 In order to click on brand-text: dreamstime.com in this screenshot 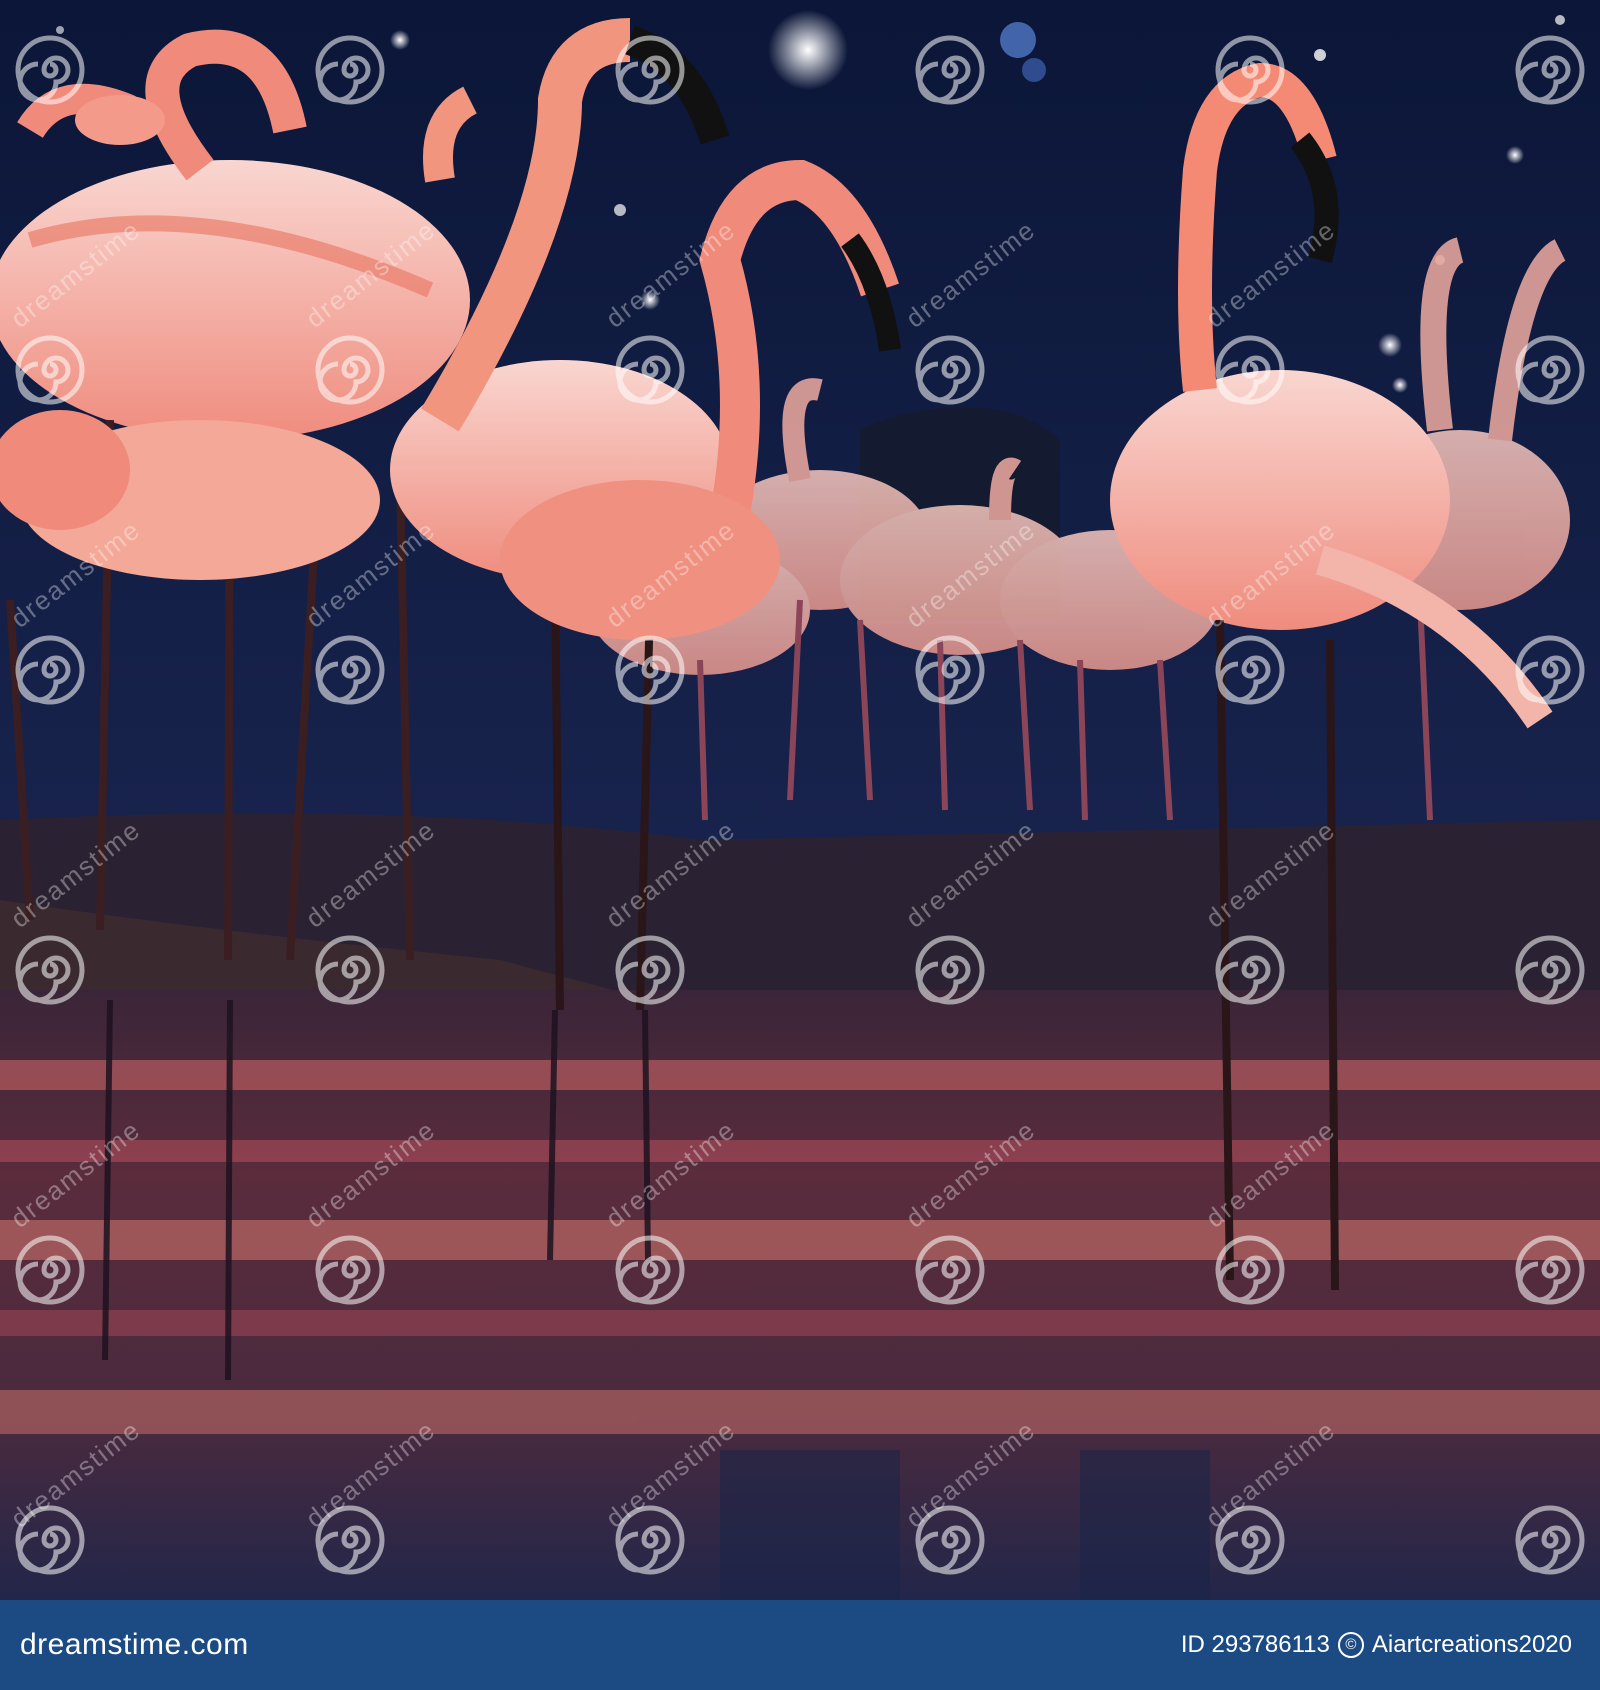, I will do `click(134, 1644)`.